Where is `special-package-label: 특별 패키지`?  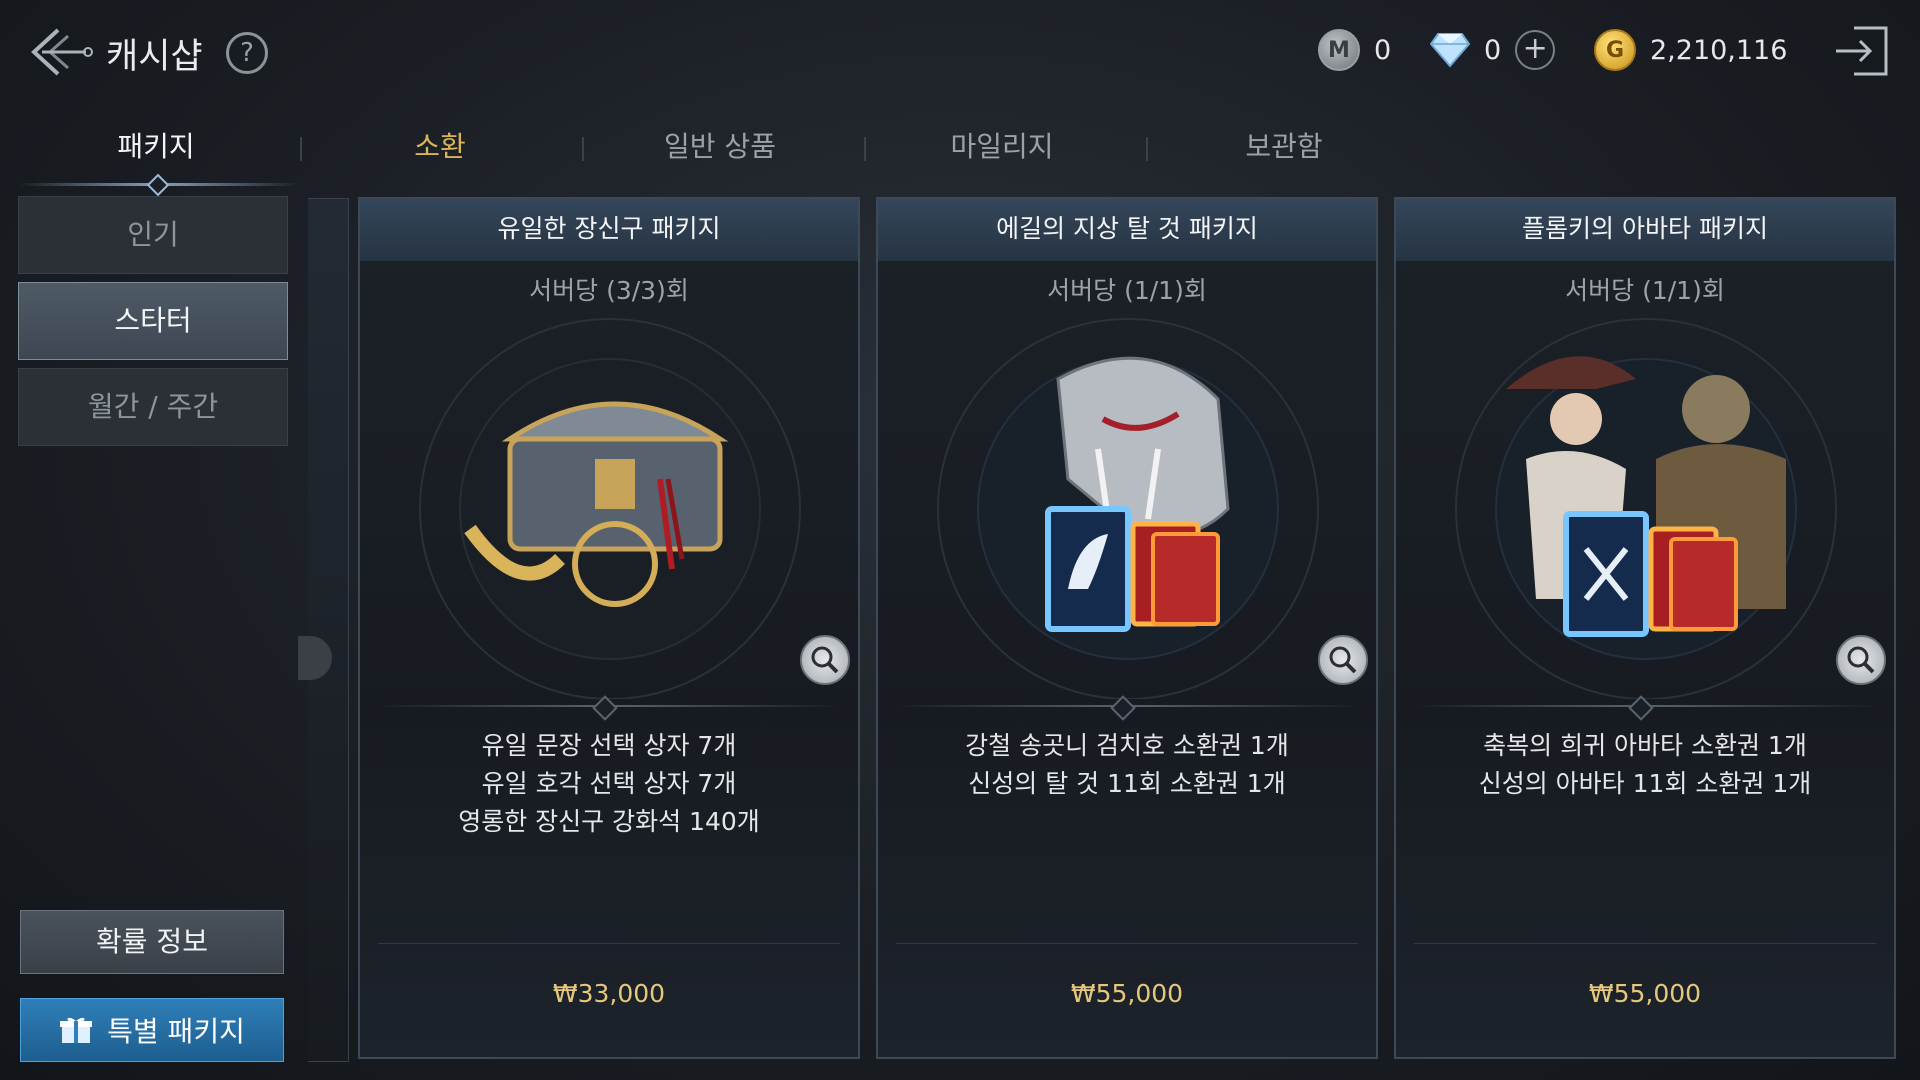
special-package-label: 특별 패키지 is located at coordinates (176, 1031).